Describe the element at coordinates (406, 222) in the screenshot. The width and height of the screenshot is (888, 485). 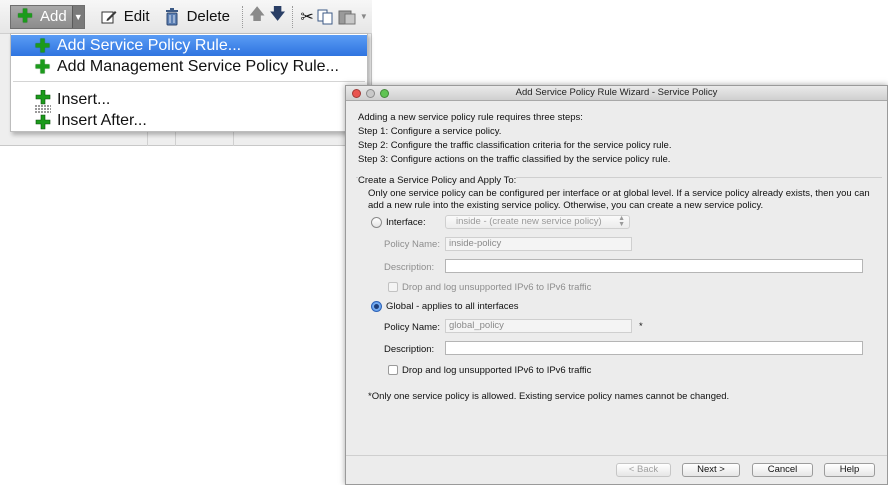
I see `interface-label: Interface:` at that location.